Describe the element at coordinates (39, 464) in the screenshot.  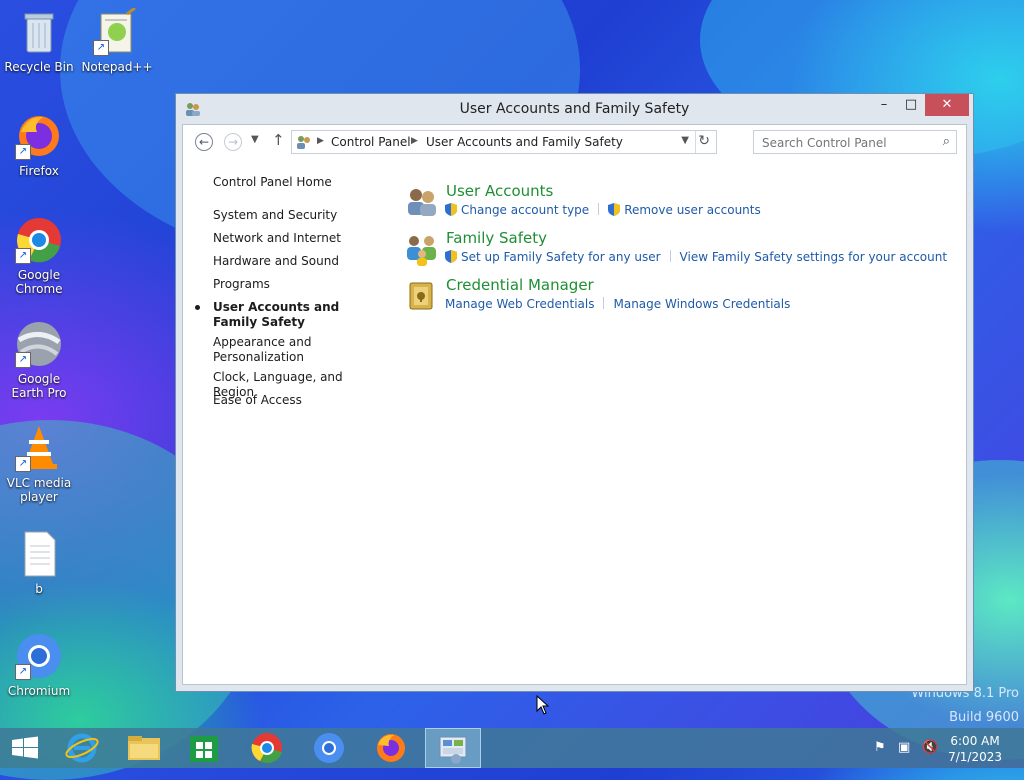
I see `desktop-icon-vlc: ↗ VLC media player` at that location.